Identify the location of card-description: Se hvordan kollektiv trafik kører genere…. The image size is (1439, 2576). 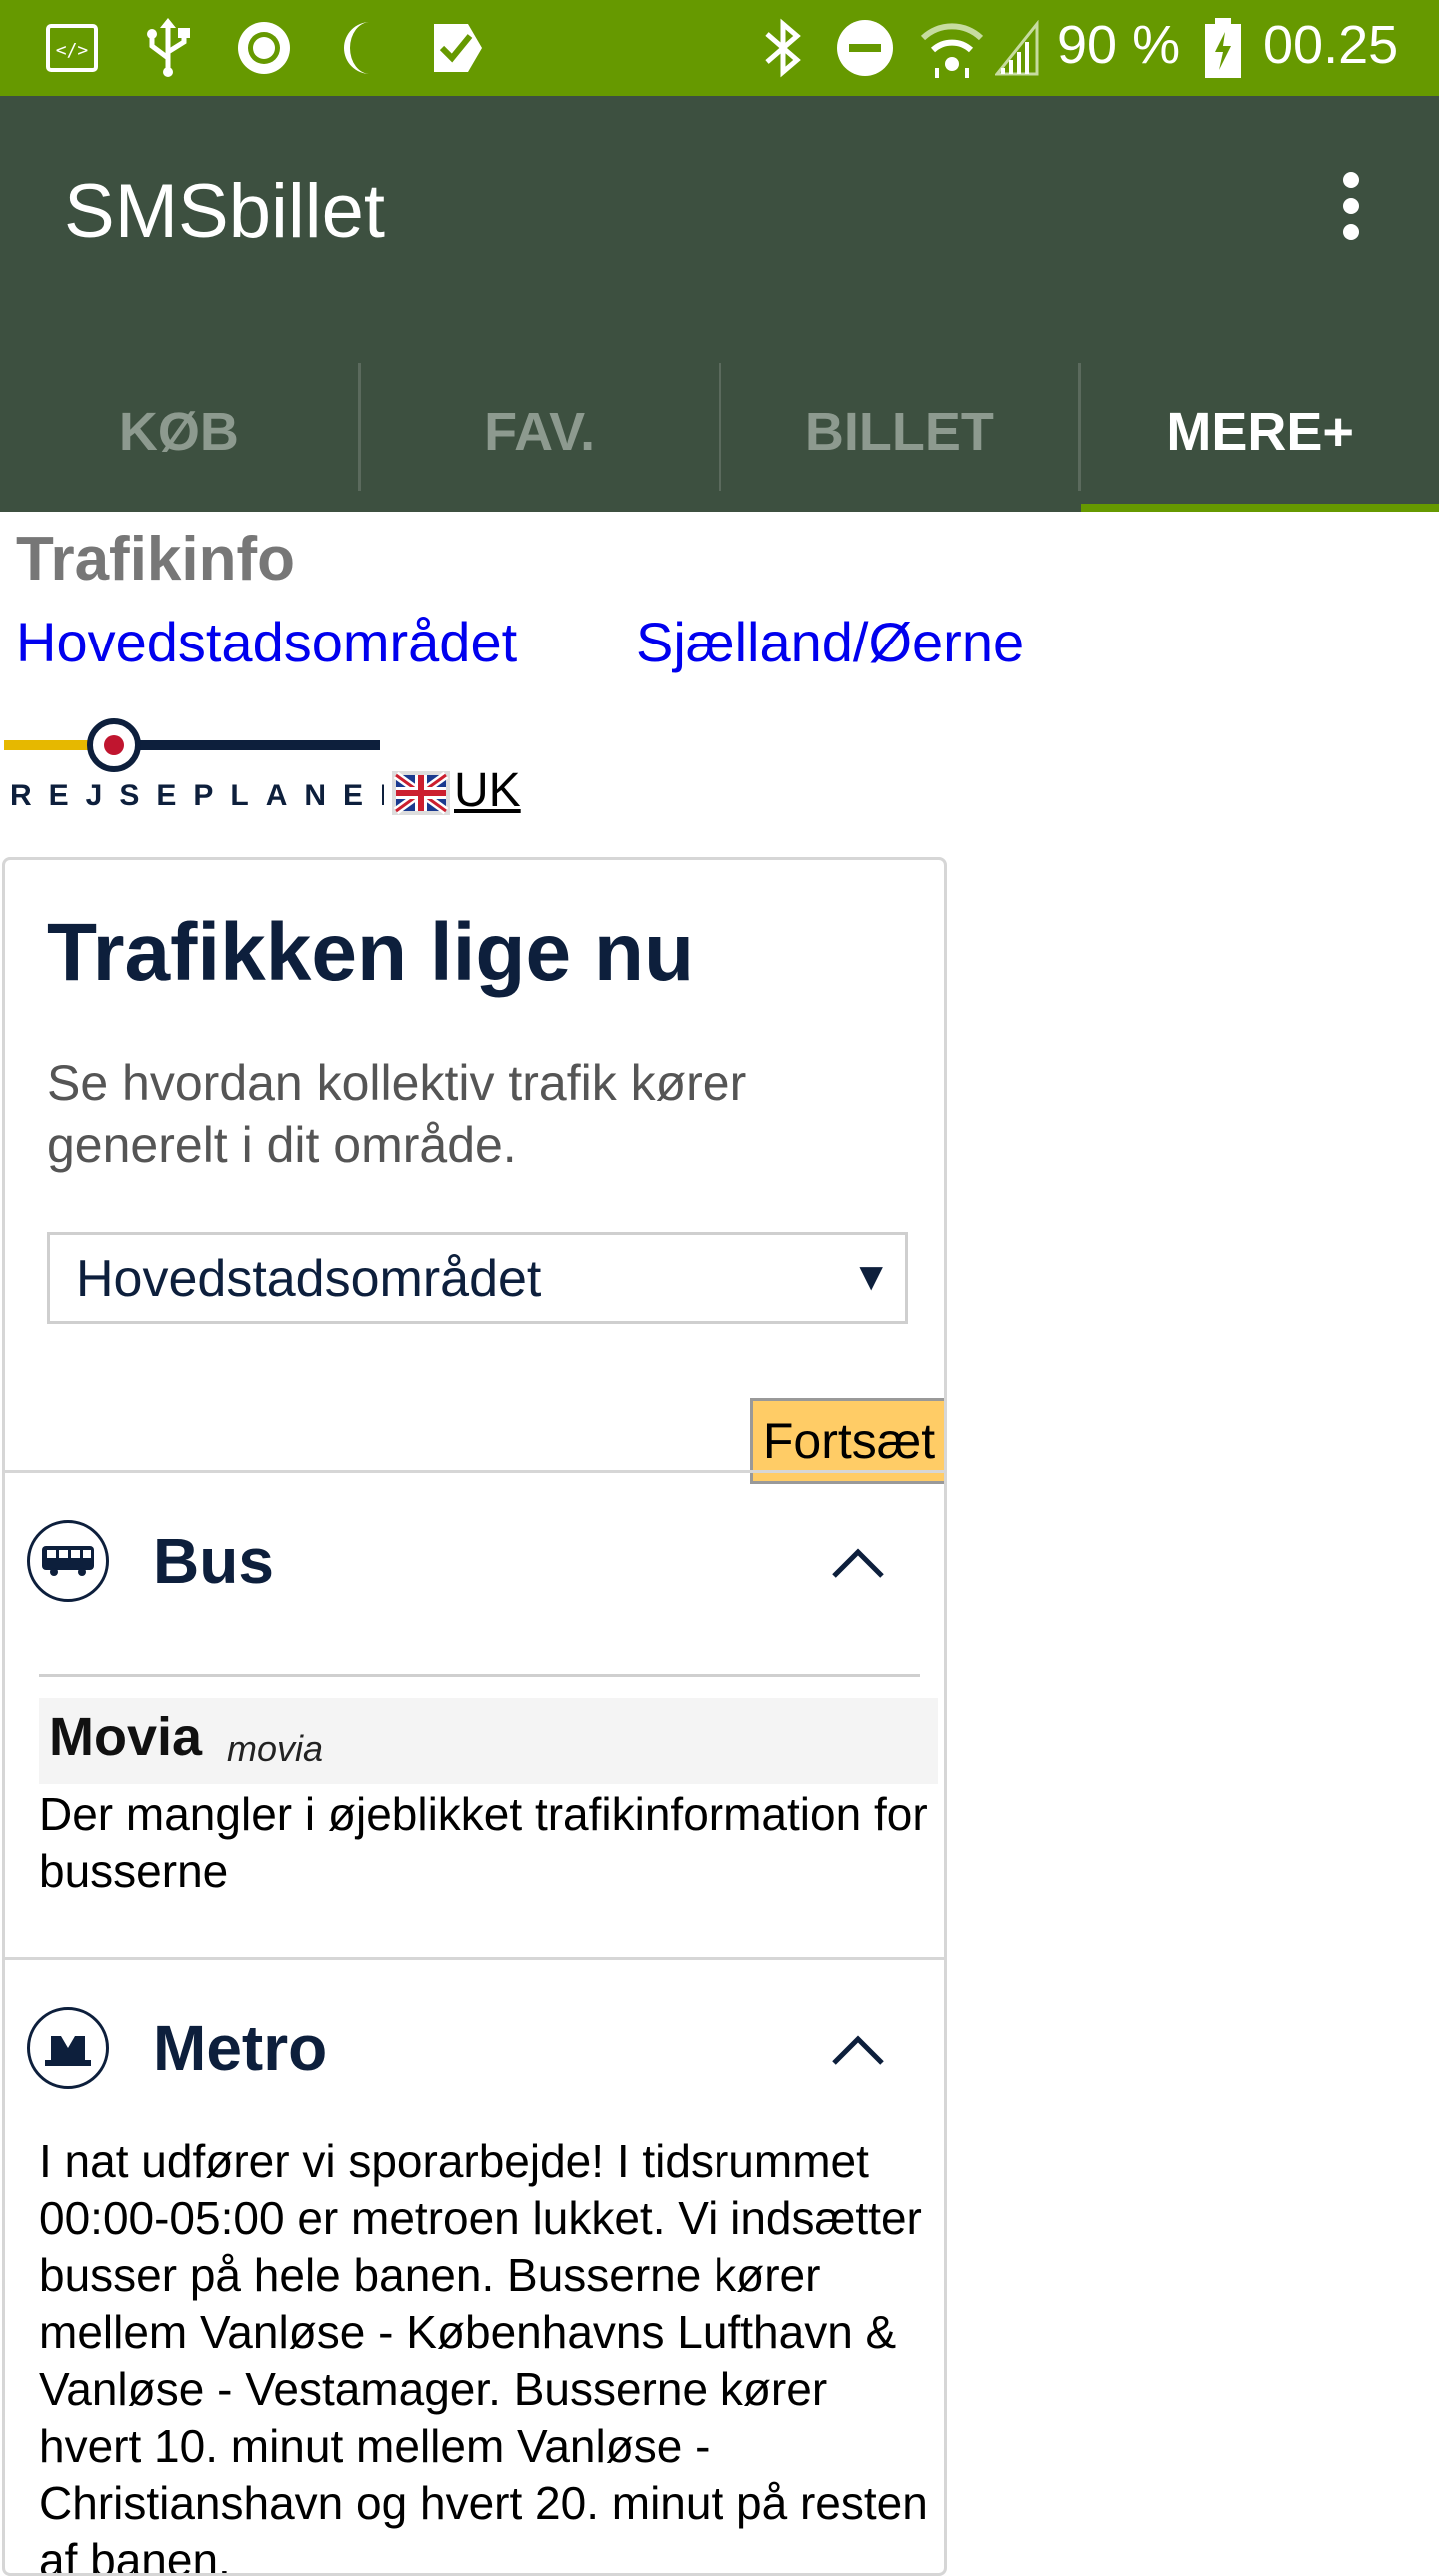
(397, 1114).